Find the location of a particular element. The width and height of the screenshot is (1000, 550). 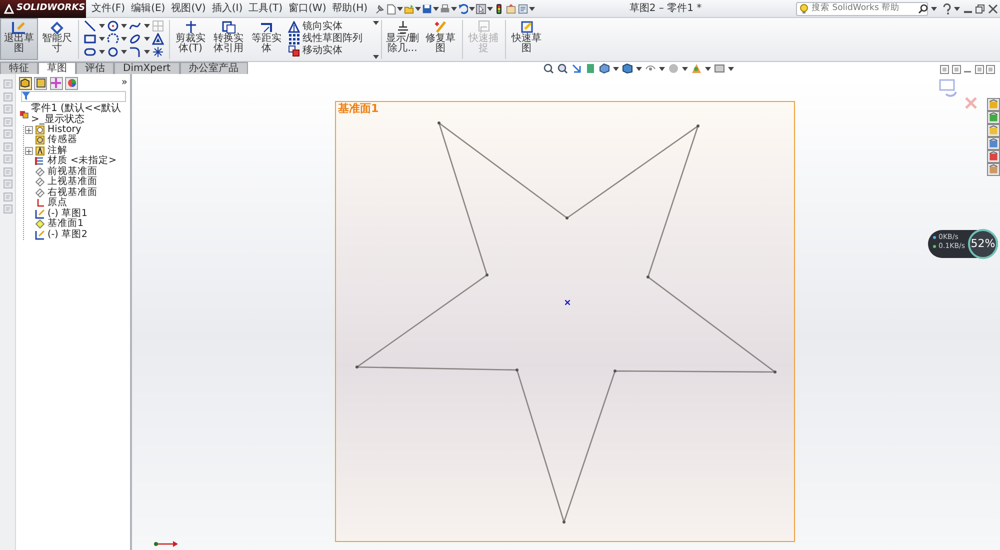

ribbon-menu-item: 镜向实体 is located at coordinates (322, 26).